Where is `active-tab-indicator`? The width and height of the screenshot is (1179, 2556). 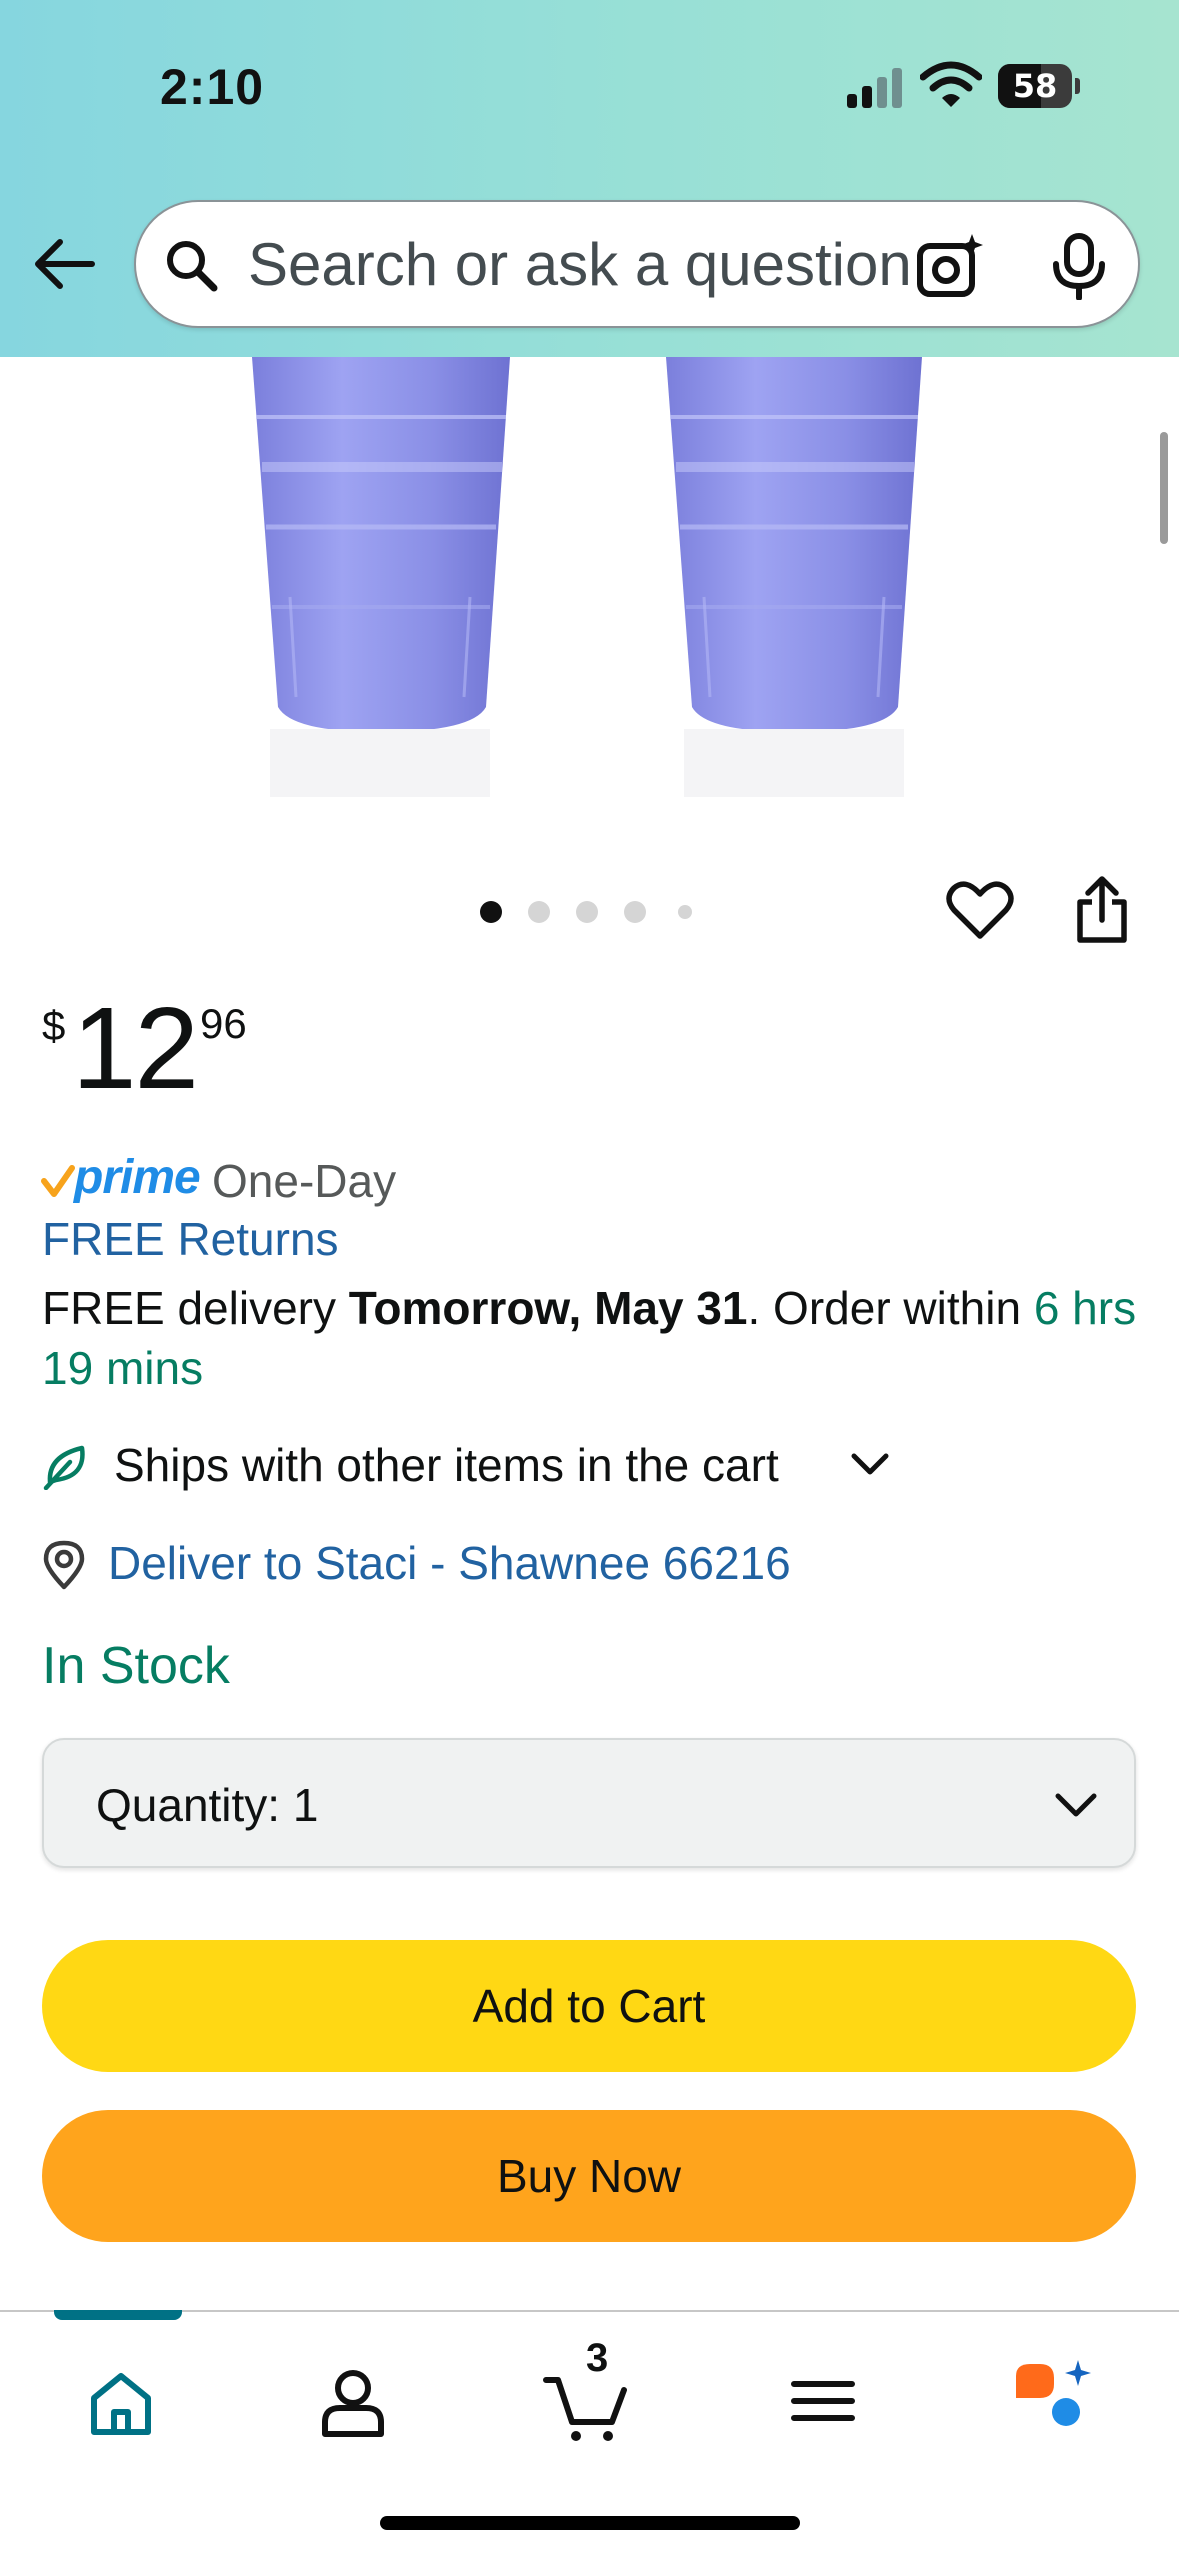
active-tab-indicator is located at coordinates (118, 2315).